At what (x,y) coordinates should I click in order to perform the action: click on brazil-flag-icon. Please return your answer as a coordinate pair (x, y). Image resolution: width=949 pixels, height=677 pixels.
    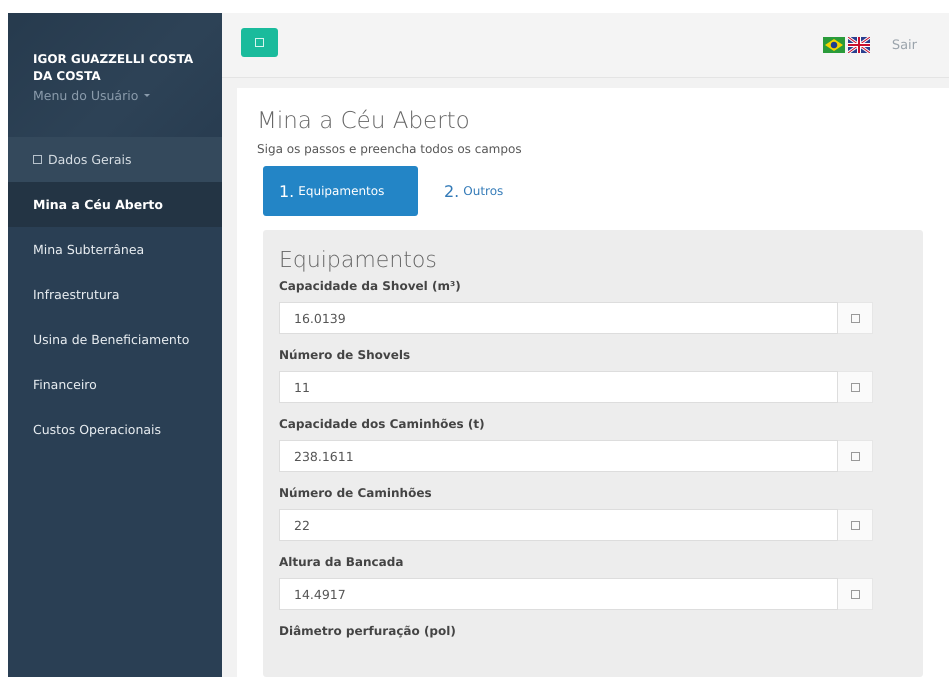
    Looking at the image, I should click on (833, 45).